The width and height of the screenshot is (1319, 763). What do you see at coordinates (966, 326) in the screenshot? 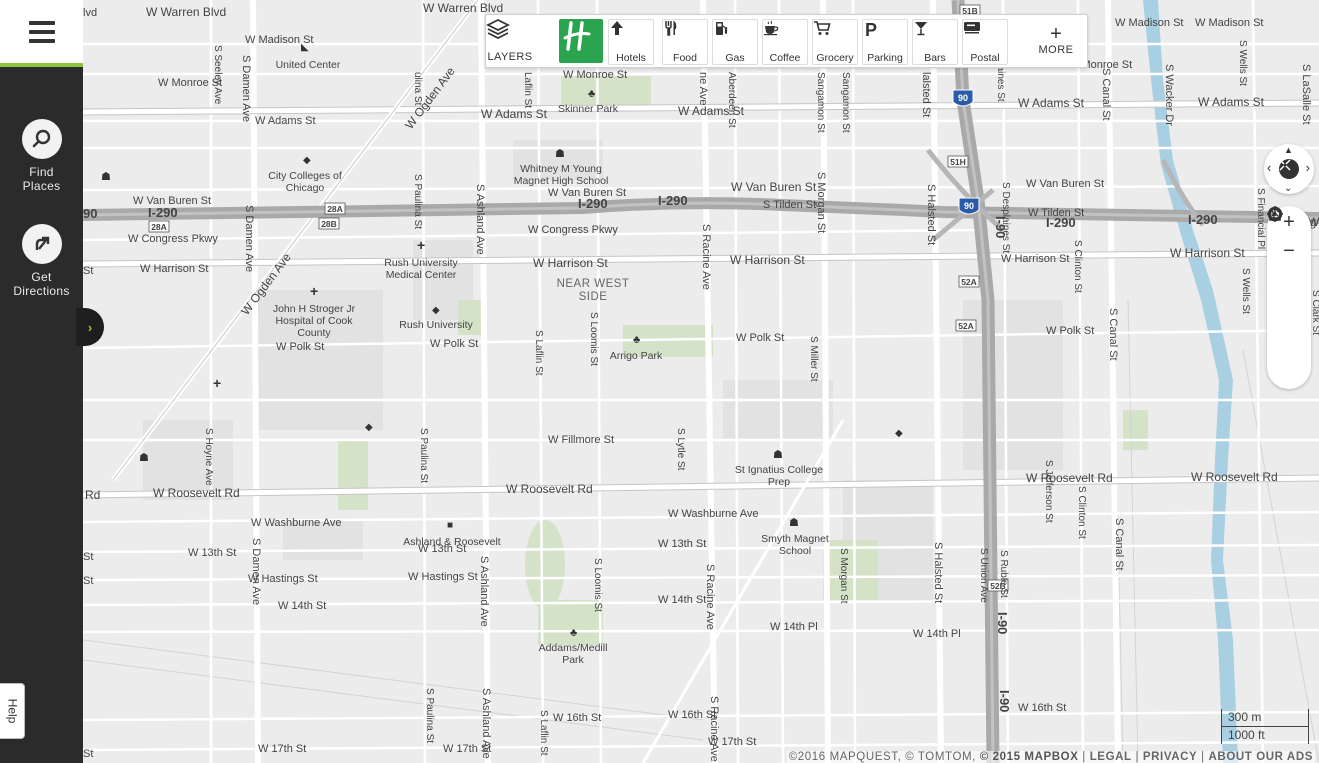
I see `exit-52a-b: 52A` at bounding box center [966, 326].